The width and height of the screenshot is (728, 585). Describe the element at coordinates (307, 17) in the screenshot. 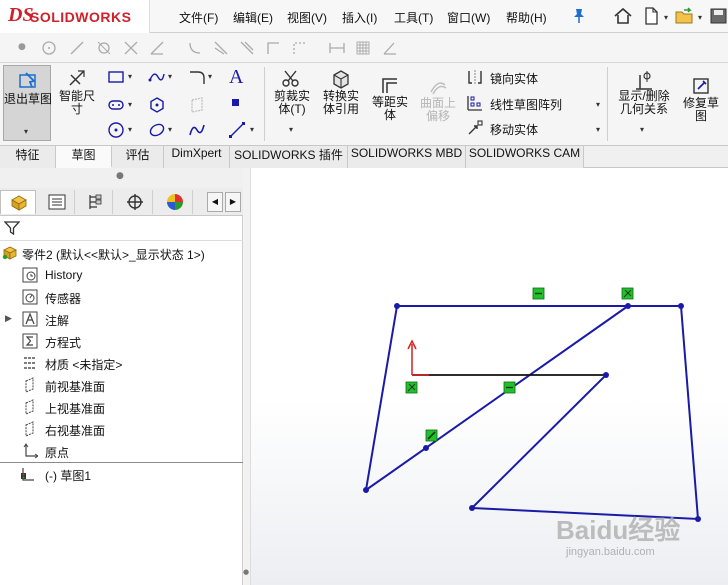

I see `menu-view: 视图(V)` at that location.